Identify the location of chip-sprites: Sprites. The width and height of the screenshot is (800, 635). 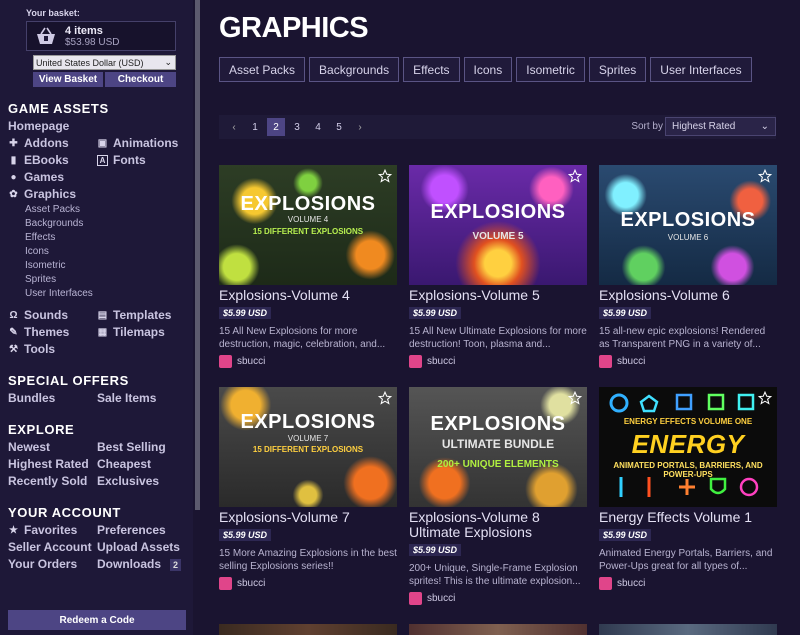
(617, 69).